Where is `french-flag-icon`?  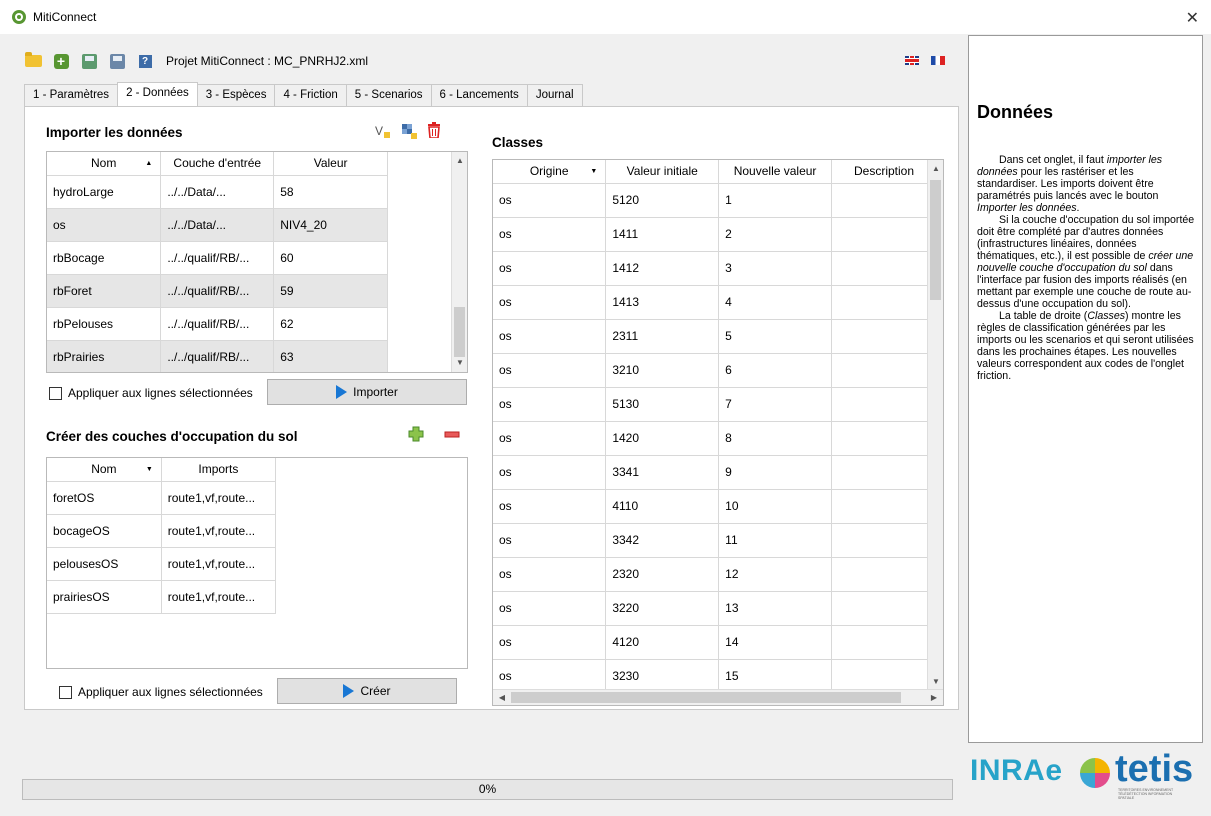
french-flag-icon is located at coordinates (938, 60).